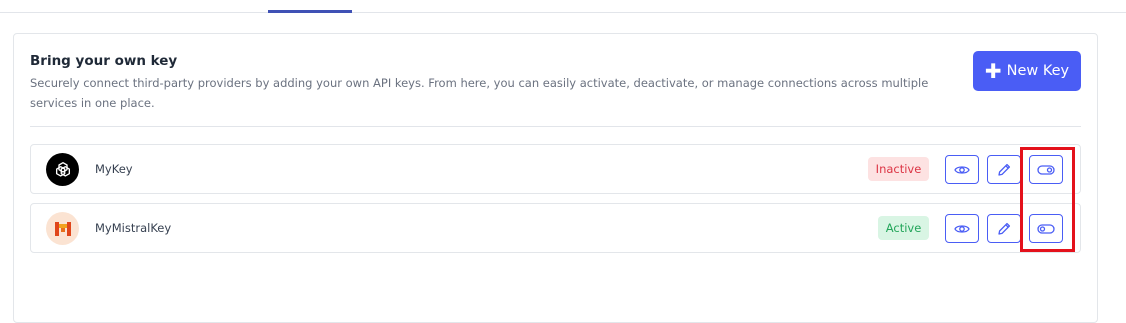 This screenshot has height=323, width=1126. I want to click on key-name: MyKey, so click(114, 169).